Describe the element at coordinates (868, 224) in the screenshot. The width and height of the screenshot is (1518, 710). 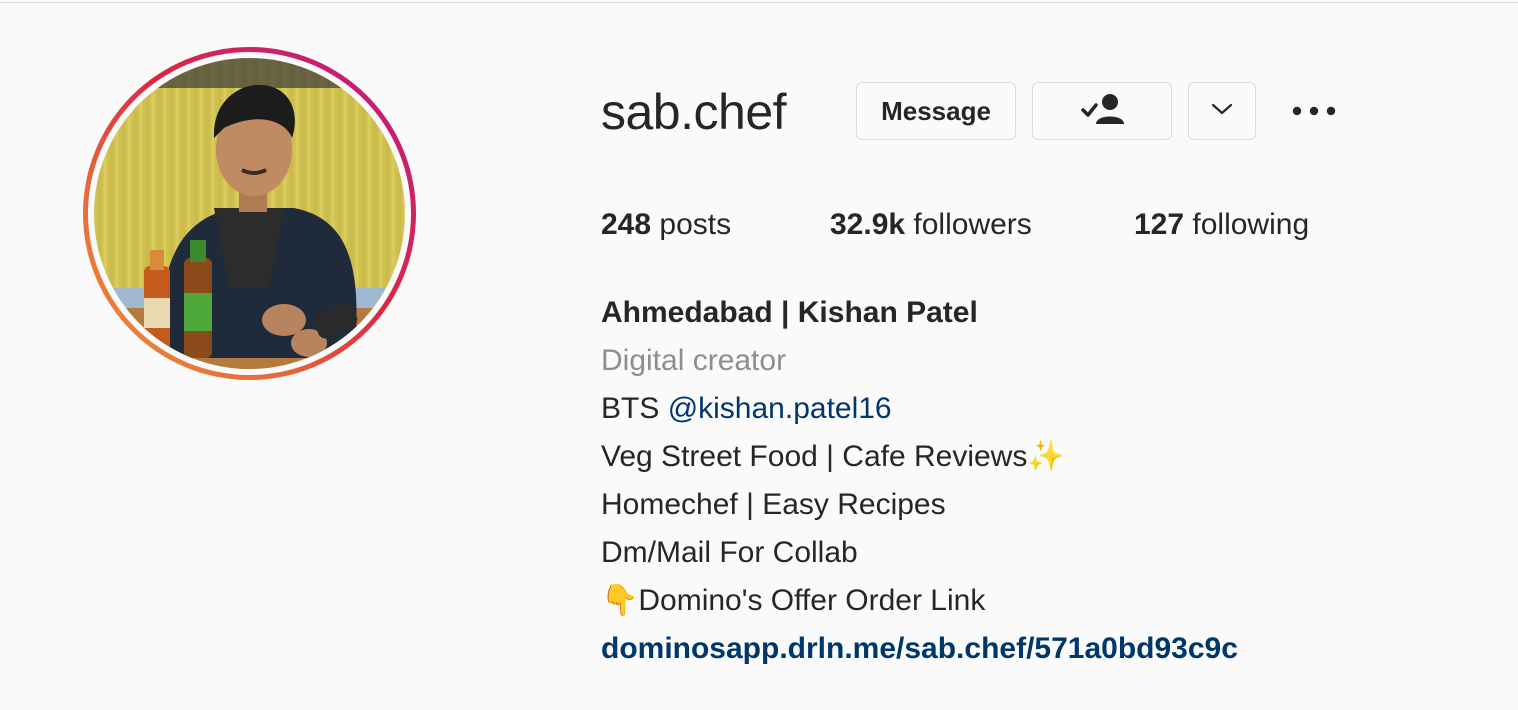
I see `followers-number: 32.9k` at that location.